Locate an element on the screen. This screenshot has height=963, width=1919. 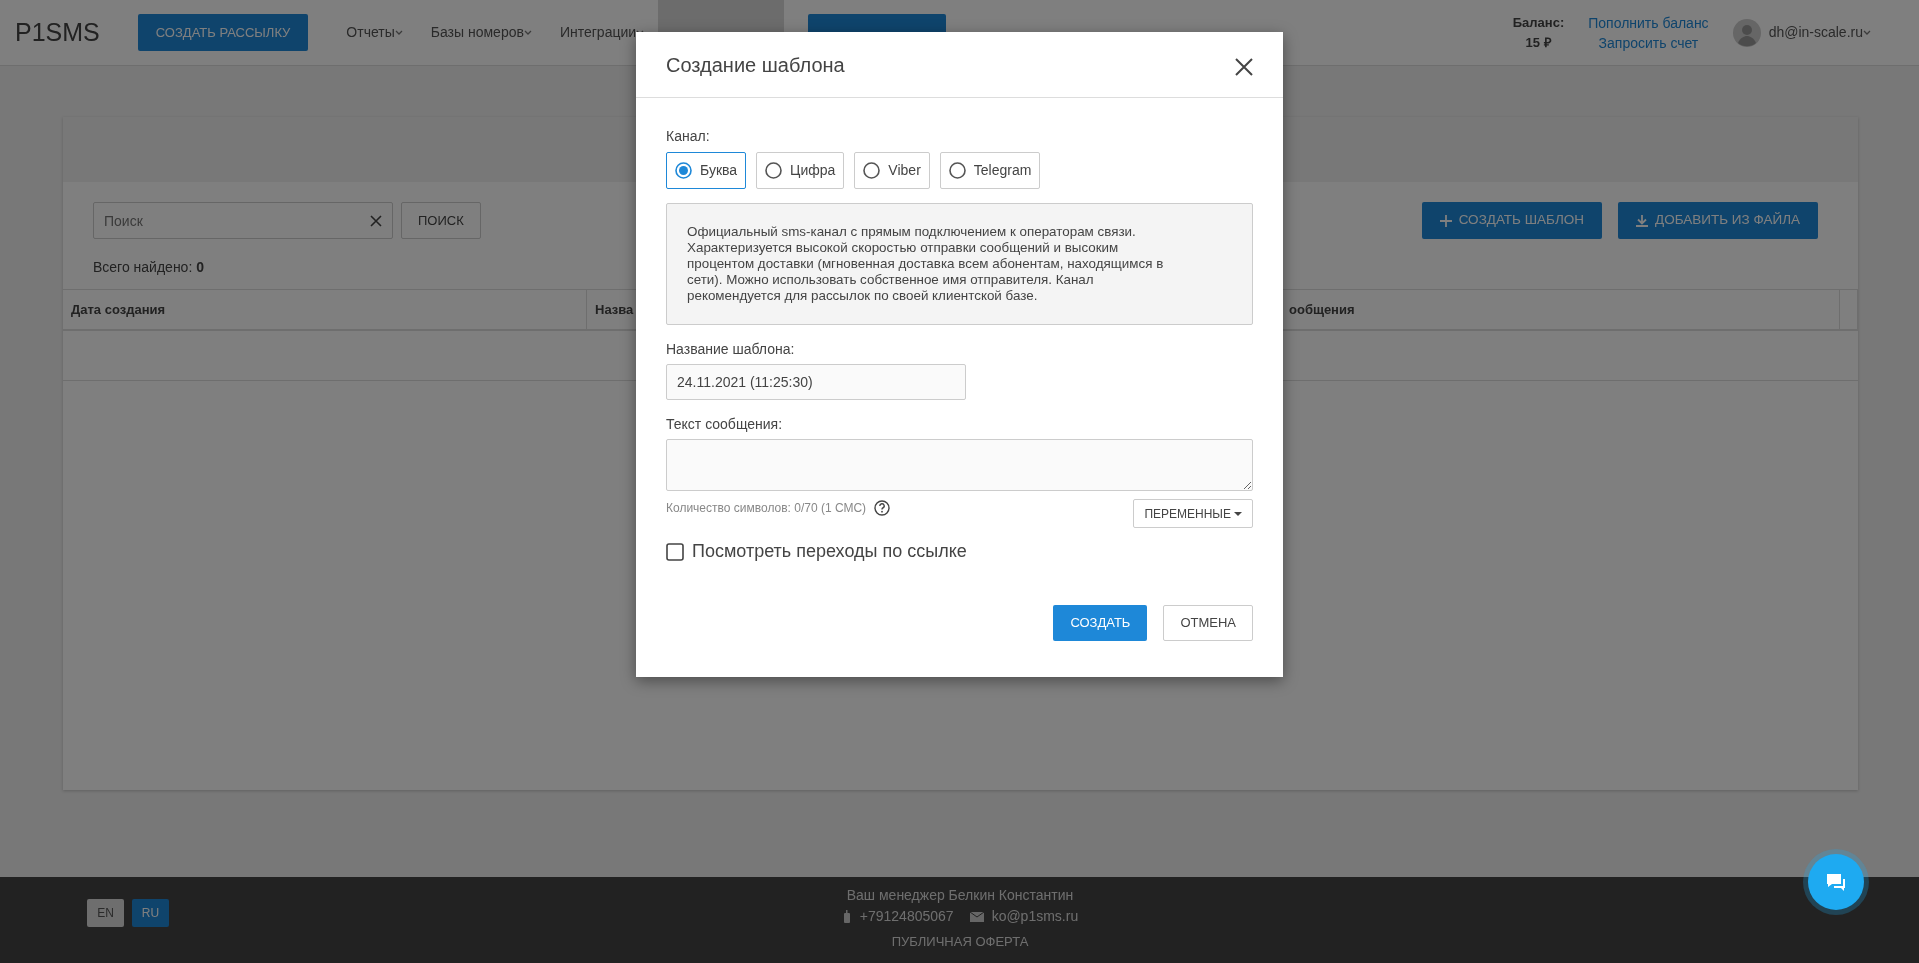
phone-number: +79124805067 is located at coordinates (906, 916).